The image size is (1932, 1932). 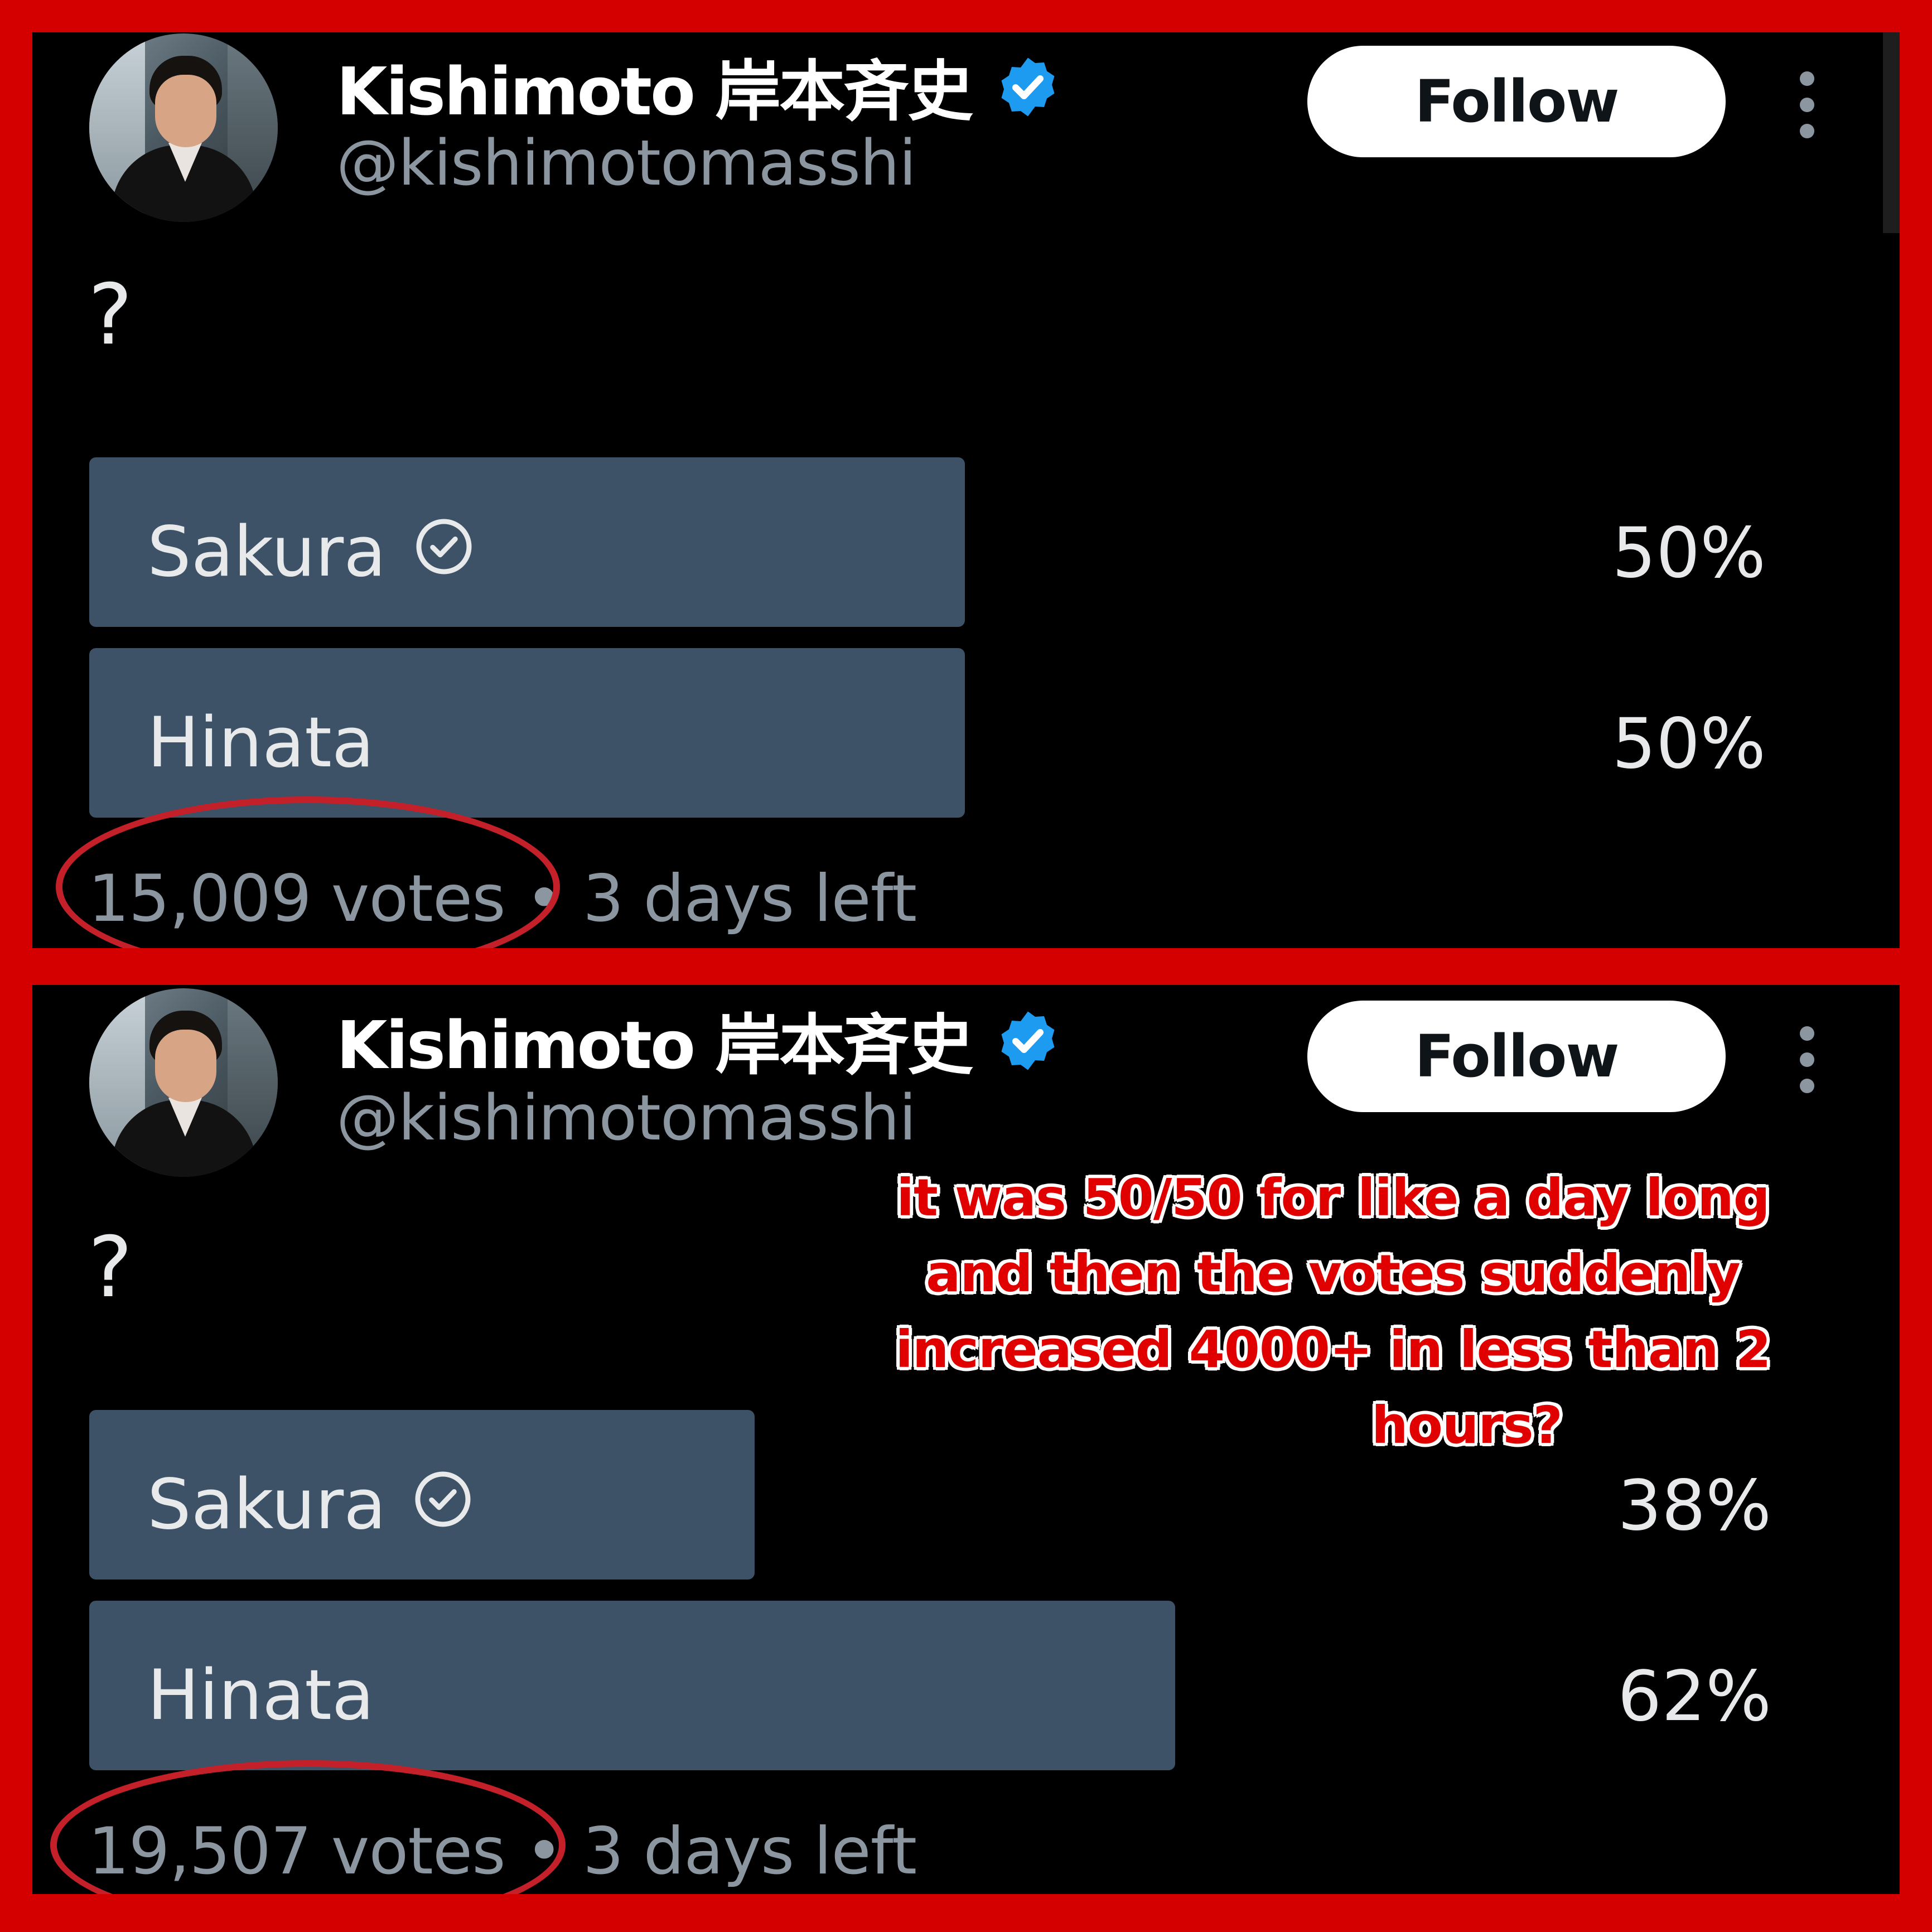 What do you see at coordinates (1333, 1273) in the screenshot?
I see `annotation-line: and then the votes suddenly` at bounding box center [1333, 1273].